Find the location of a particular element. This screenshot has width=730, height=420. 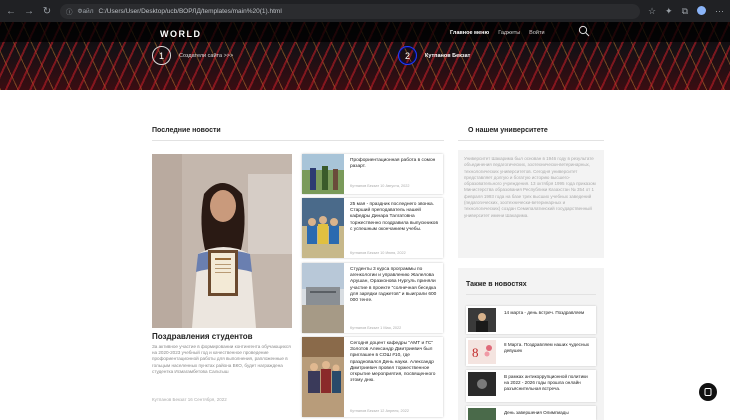

feature-title: Поздравления студентов is located at coordinates (202, 336).